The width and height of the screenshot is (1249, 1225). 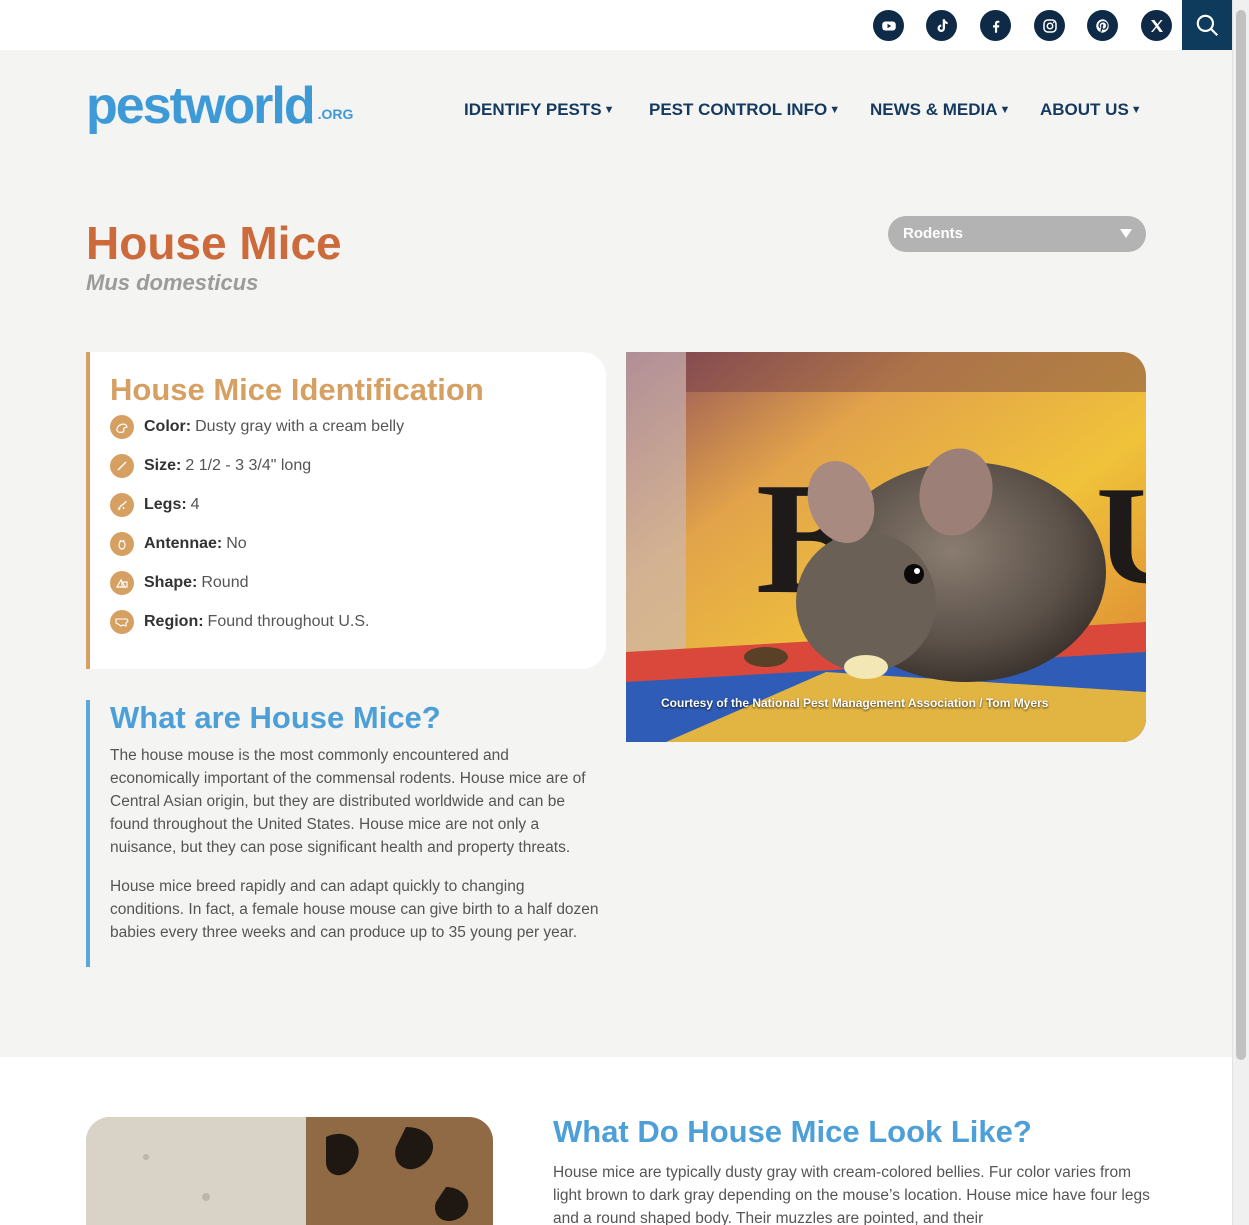 What do you see at coordinates (533, 109) in the screenshot?
I see `nav-label: IDENTIFY PESTS` at bounding box center [533, 109].